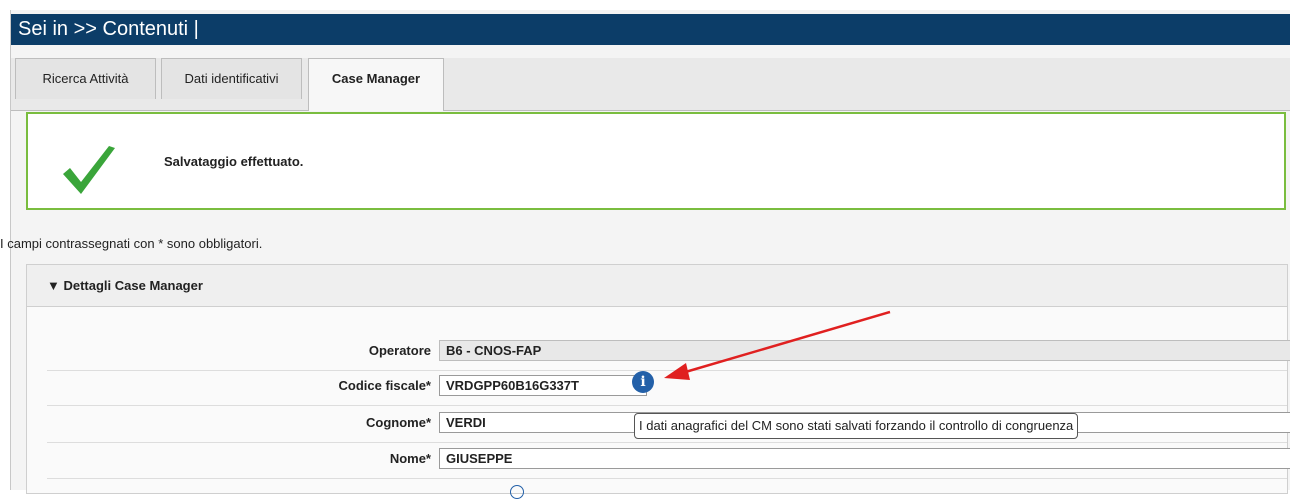 The height and width of the screenshot is (499, 1290). I want to click on annotation-arrow, so click(777, 345).